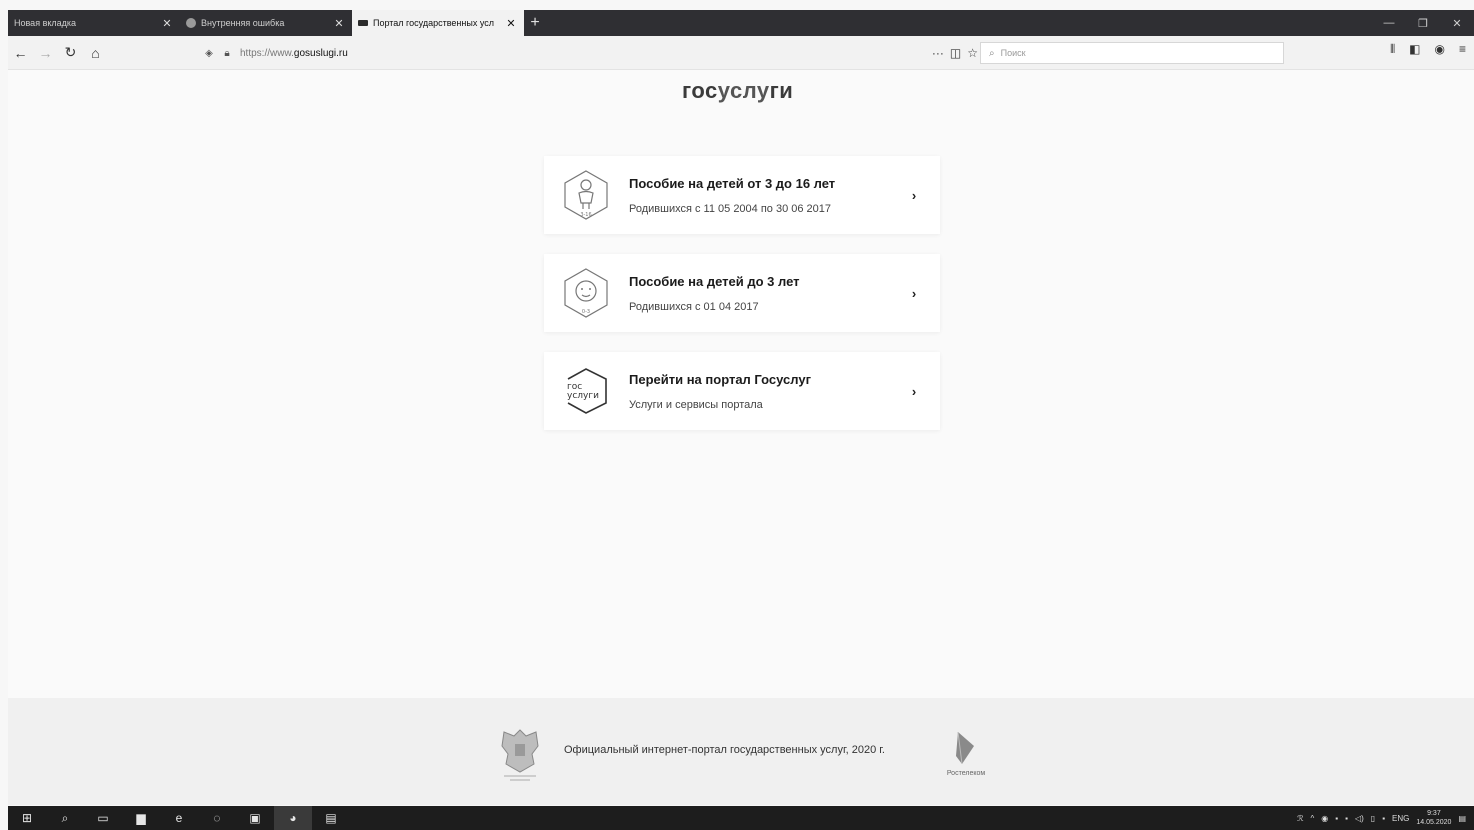  What do you see at coordinates (103, 818) in the screenshot?
I see `task-view-icon: ▭` at bounding box center [103, 818].